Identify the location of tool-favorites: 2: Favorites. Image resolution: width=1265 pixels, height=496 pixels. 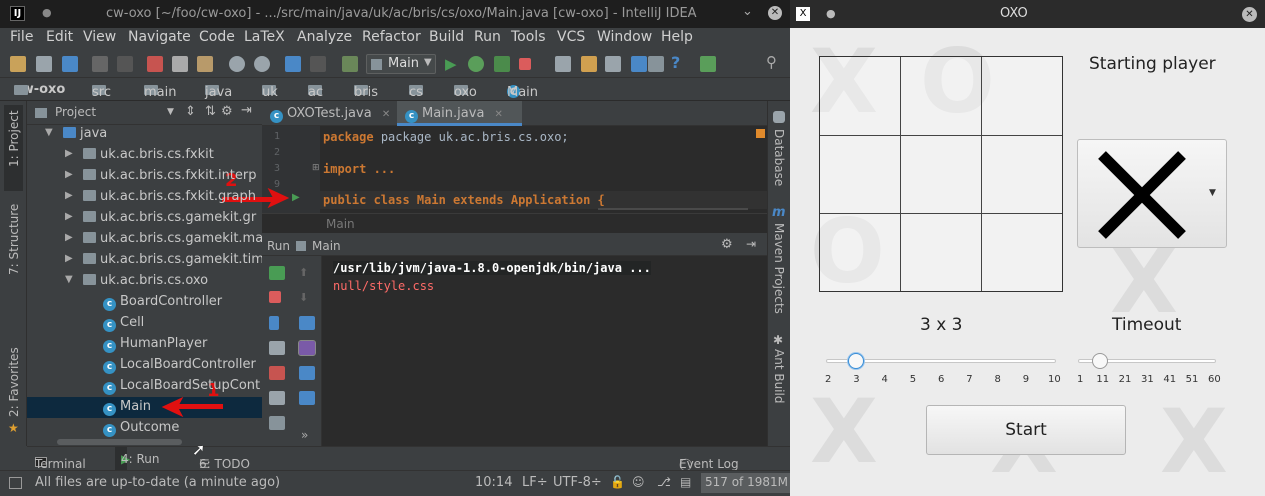
(14, 382).